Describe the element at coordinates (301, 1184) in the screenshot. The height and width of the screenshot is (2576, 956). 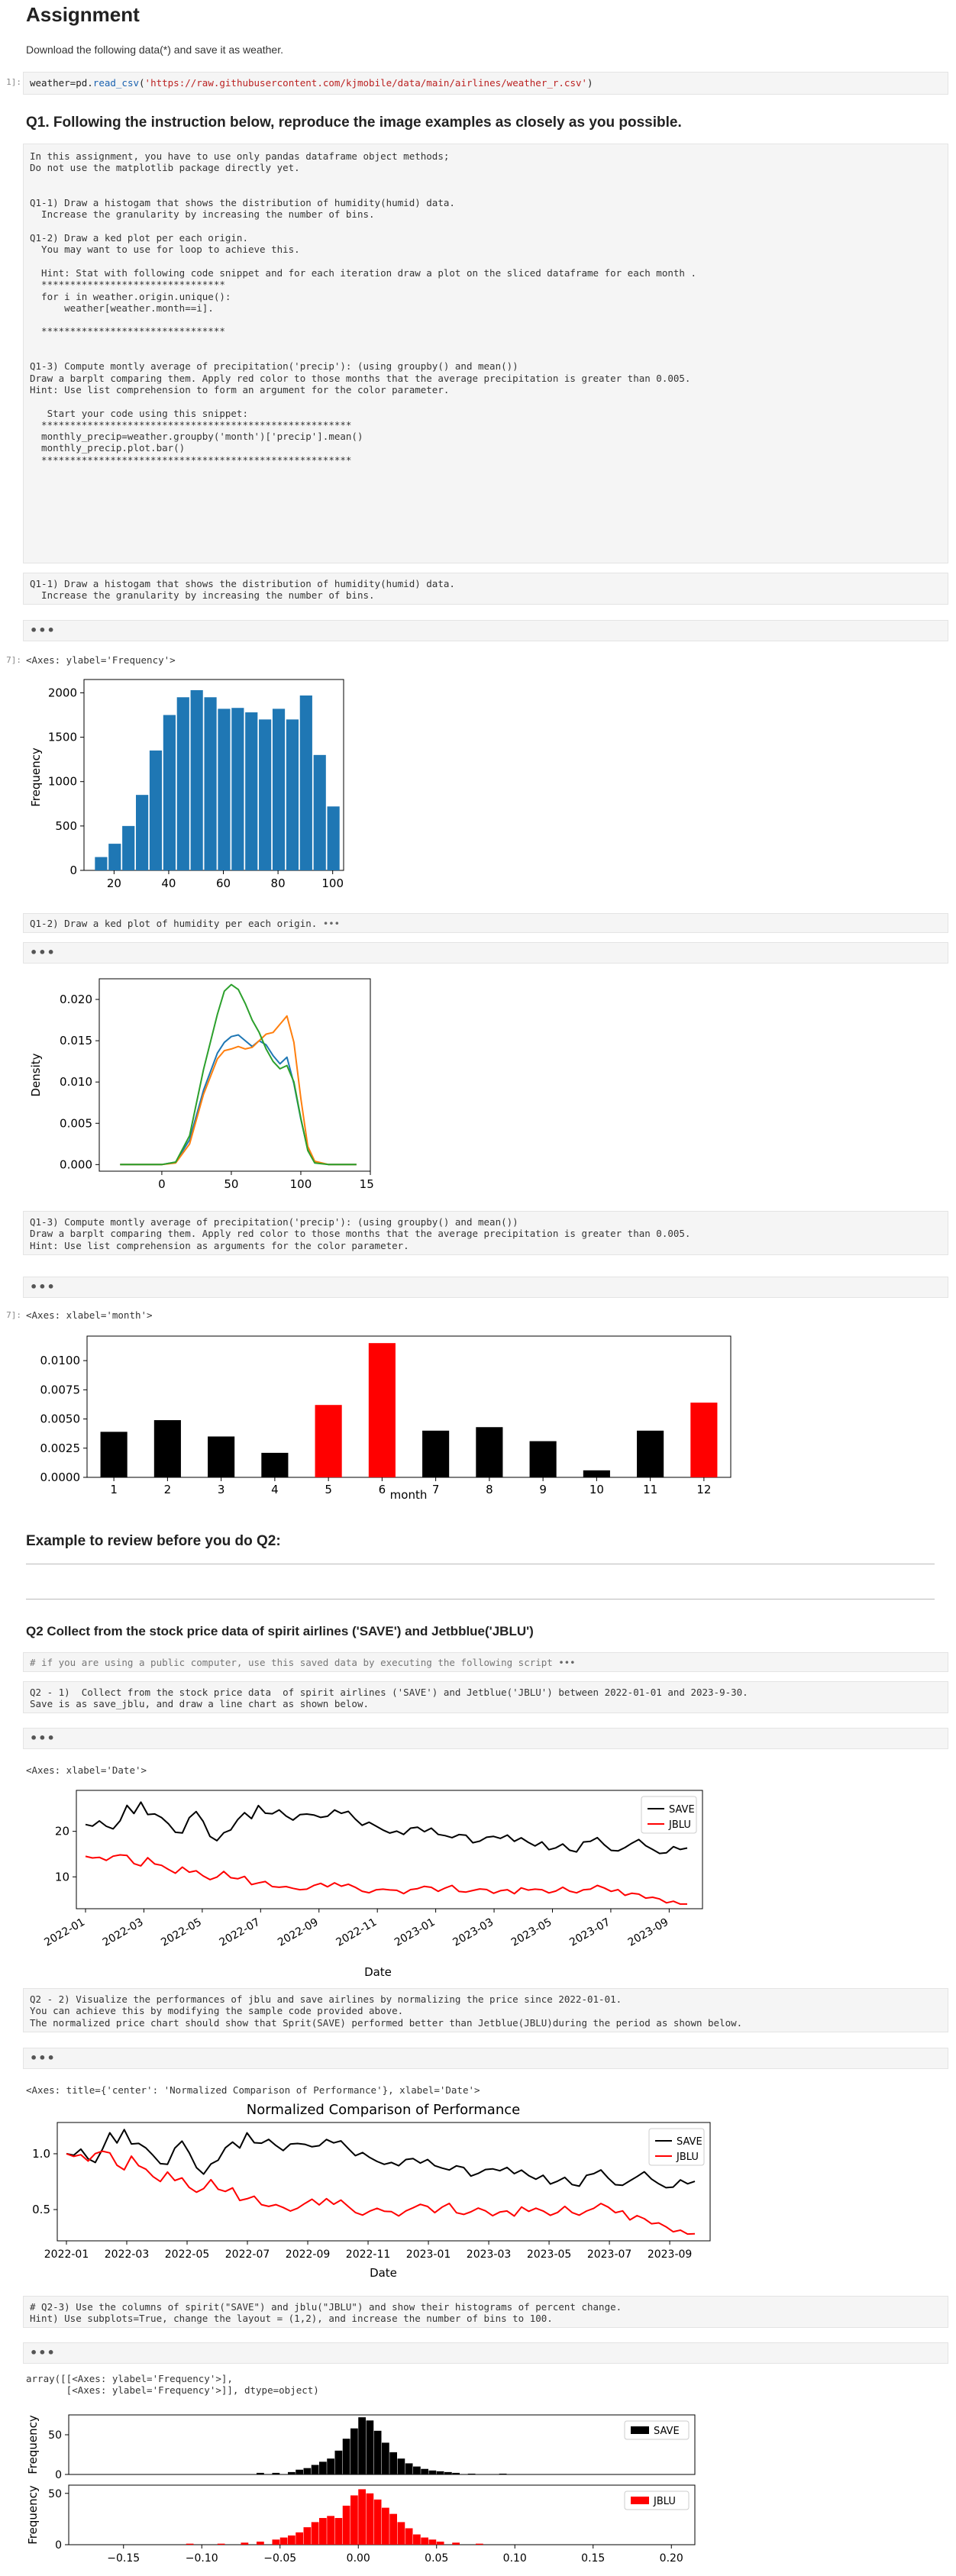
I see `x-tick-label: 100` at that location.